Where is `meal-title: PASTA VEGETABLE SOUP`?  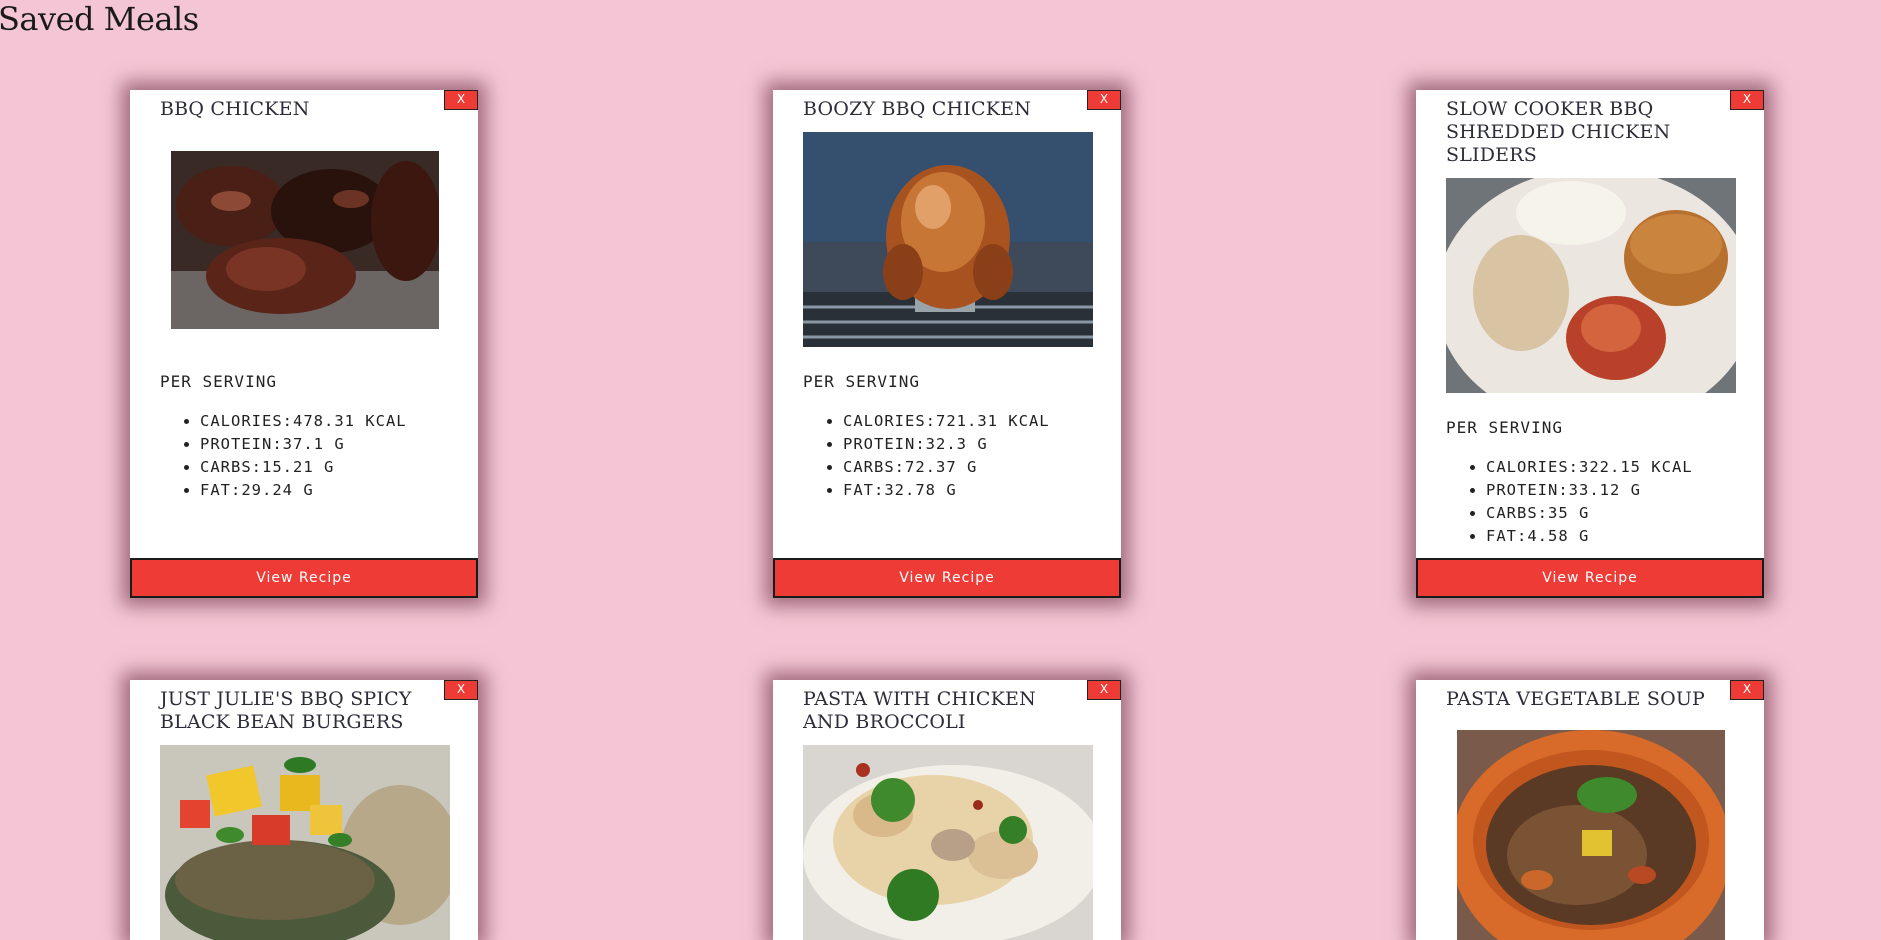 meal-title: PASTA VEGETABLE SOUP is located at coordinates (1576, 699).